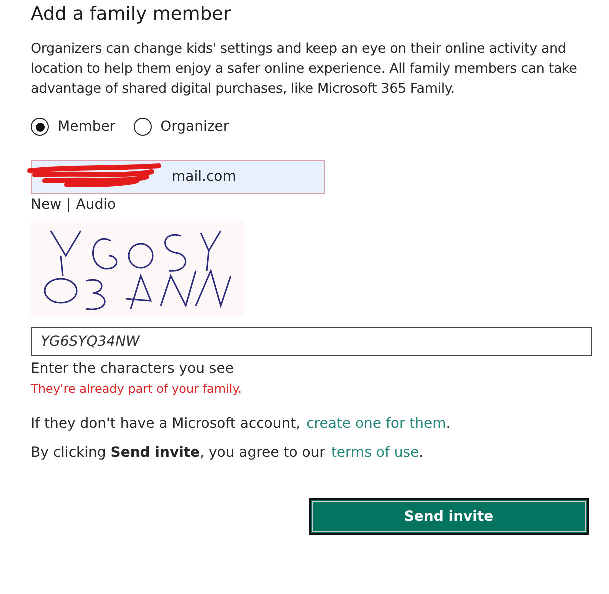 This screenshot has height=594, width=609. Describe the element at coordinates (133, 369) in the screenshot. I see `captcha-hint: Enter the characters you see` at that location.